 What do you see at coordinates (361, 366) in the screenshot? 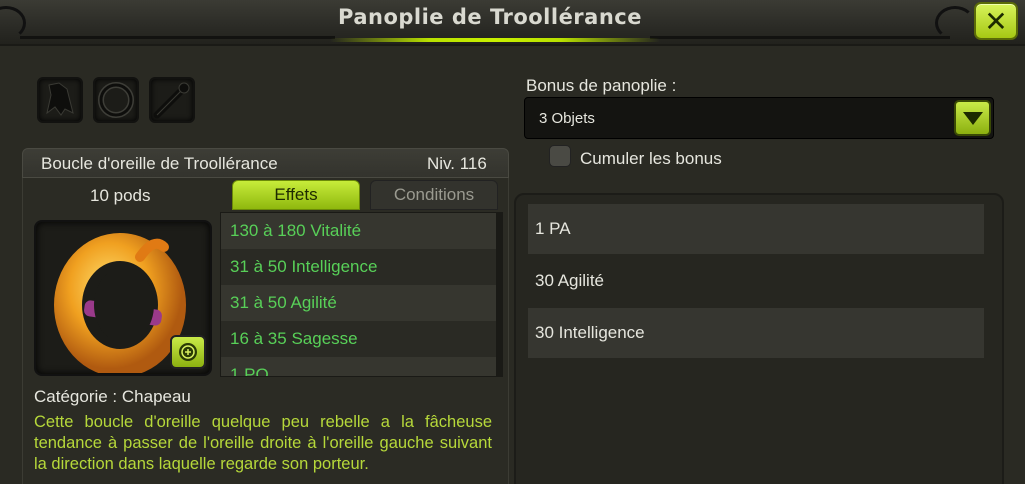
I see `effect-row: 1 PO` at bounding box center [361, 366].